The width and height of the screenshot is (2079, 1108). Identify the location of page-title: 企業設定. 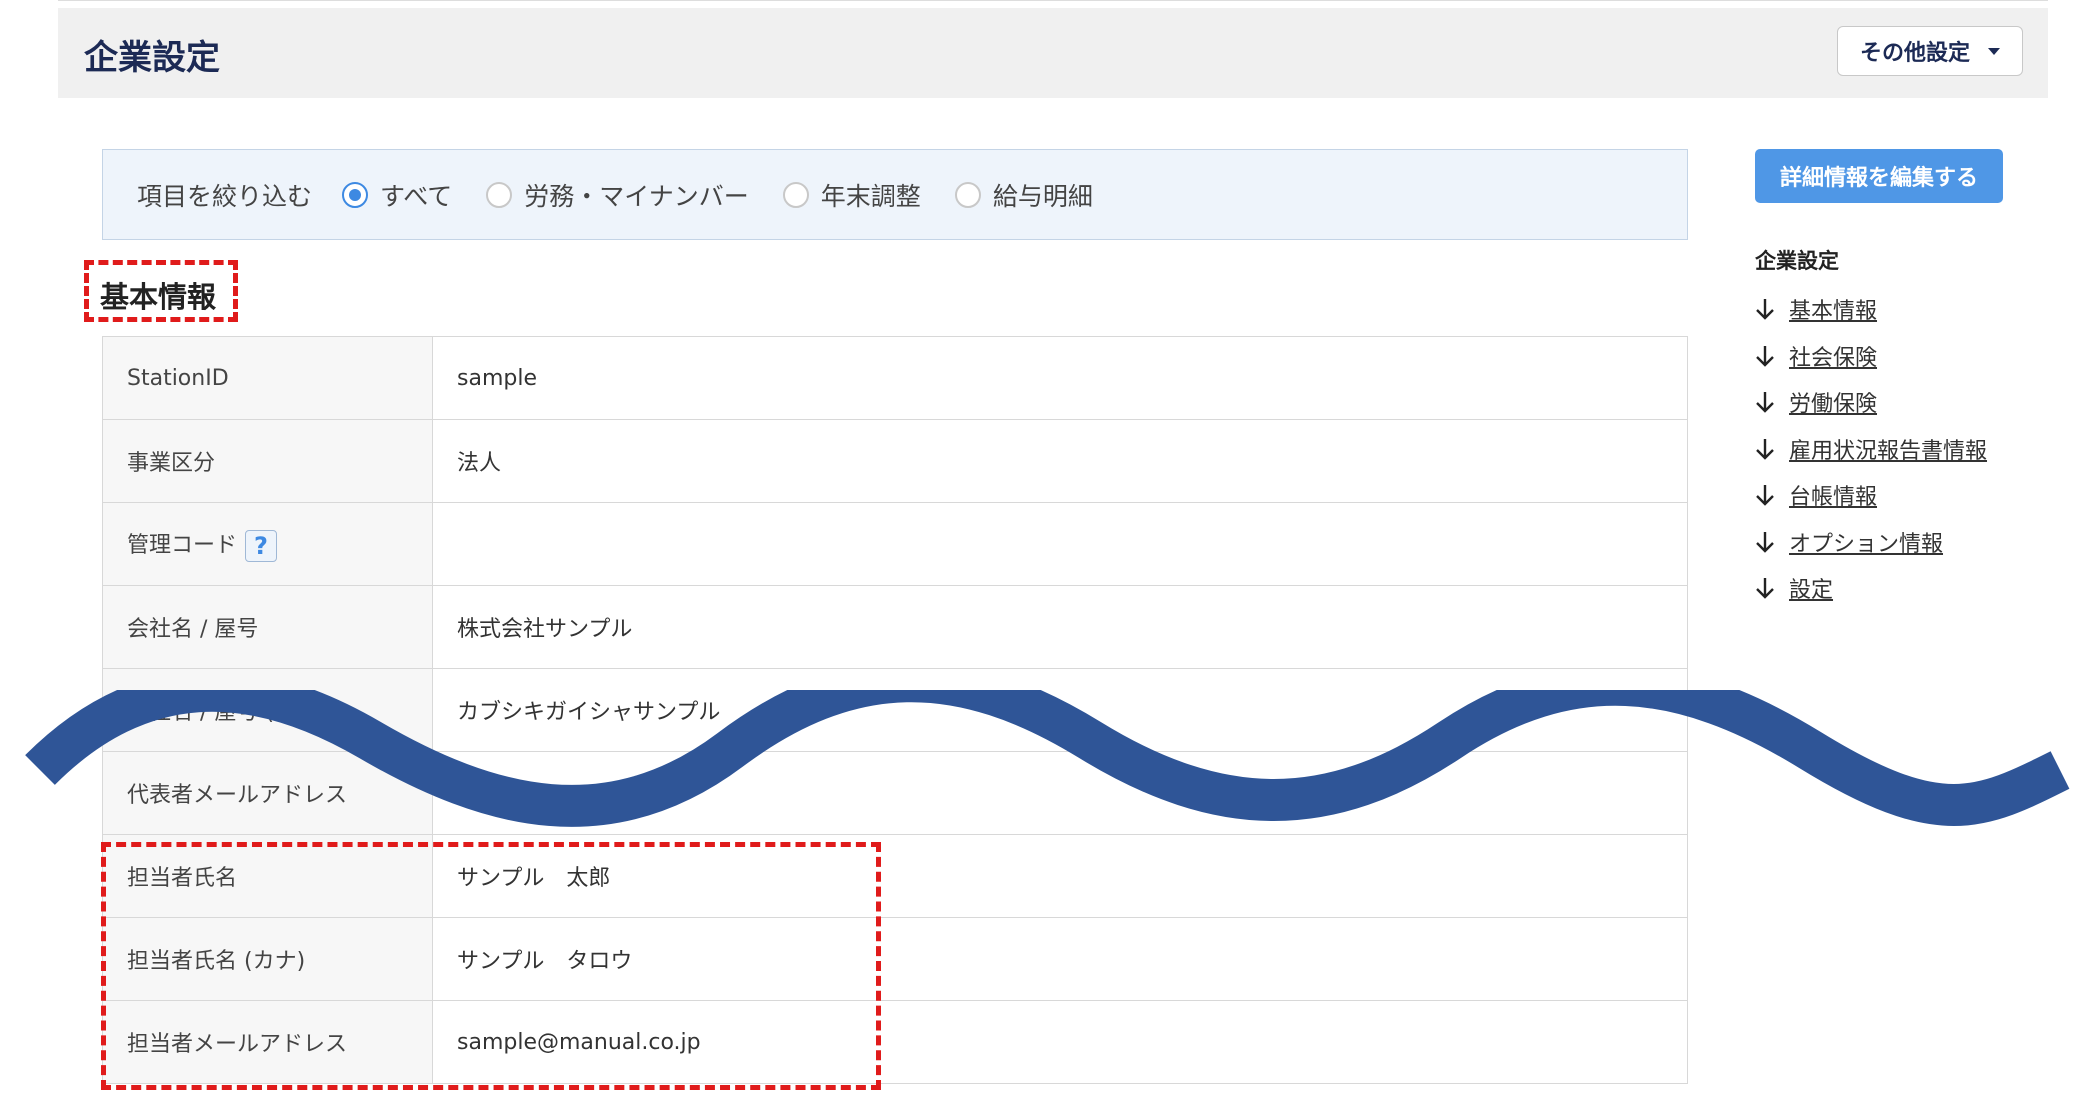
(152, 58).